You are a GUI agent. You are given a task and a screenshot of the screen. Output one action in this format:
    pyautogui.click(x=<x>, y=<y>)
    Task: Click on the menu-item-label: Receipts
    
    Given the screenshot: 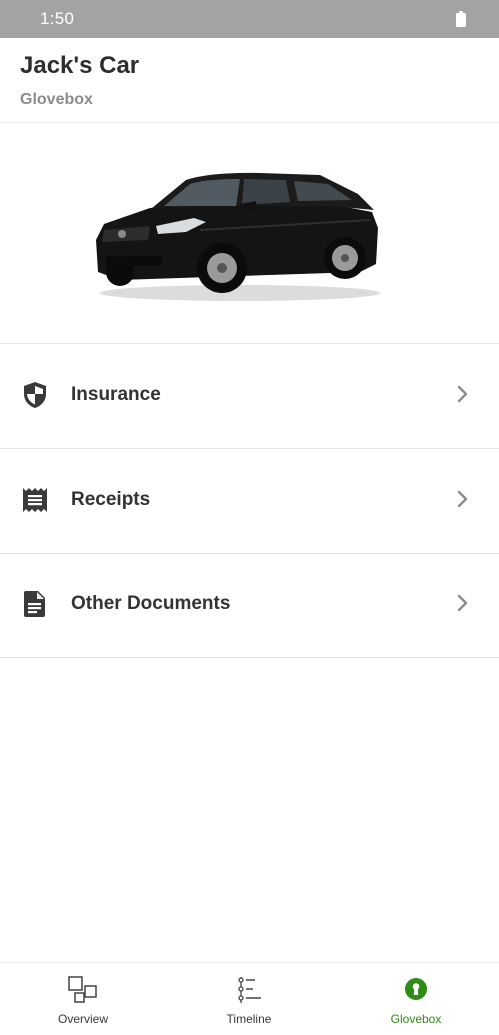 What is the action you would take?
    pyautogui.click(x=111, y=499)
    